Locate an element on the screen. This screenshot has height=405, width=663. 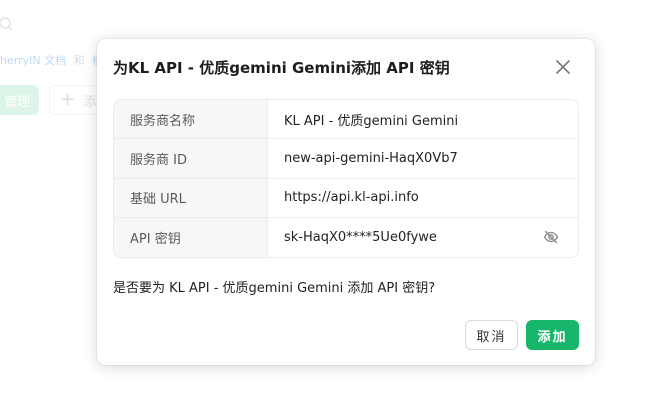
toggle-visibility-button is located at coordinates (551, 237).